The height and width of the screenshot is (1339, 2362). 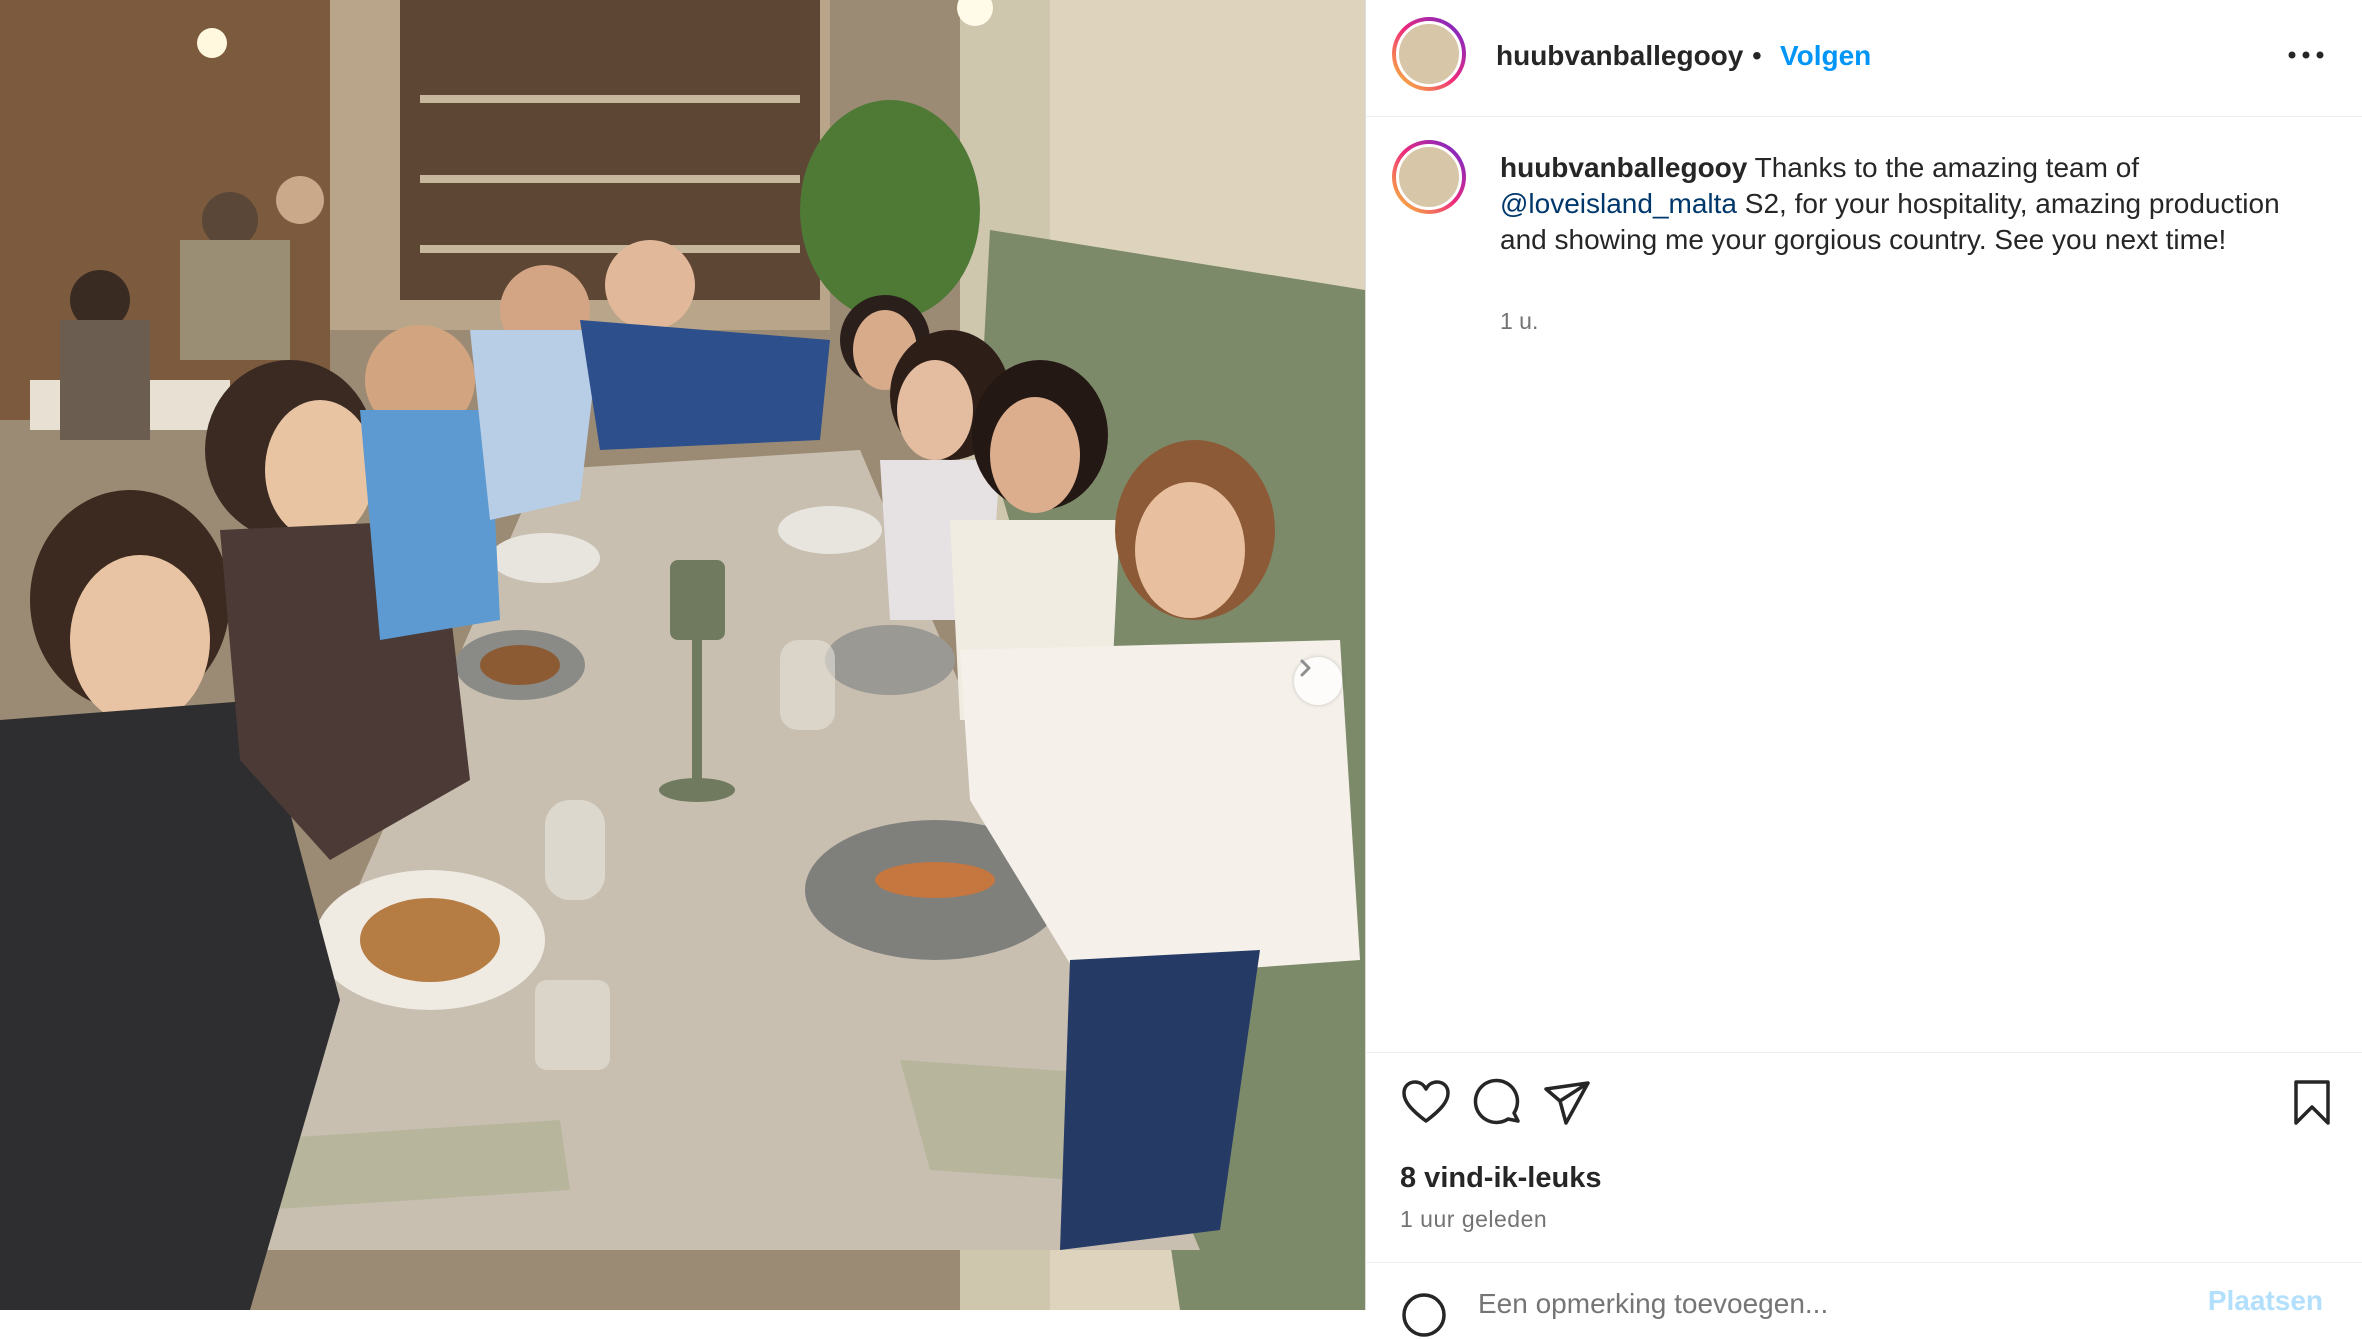 I want to click on comment-bar: Plaatsen, so click(x=1864, y=1299).